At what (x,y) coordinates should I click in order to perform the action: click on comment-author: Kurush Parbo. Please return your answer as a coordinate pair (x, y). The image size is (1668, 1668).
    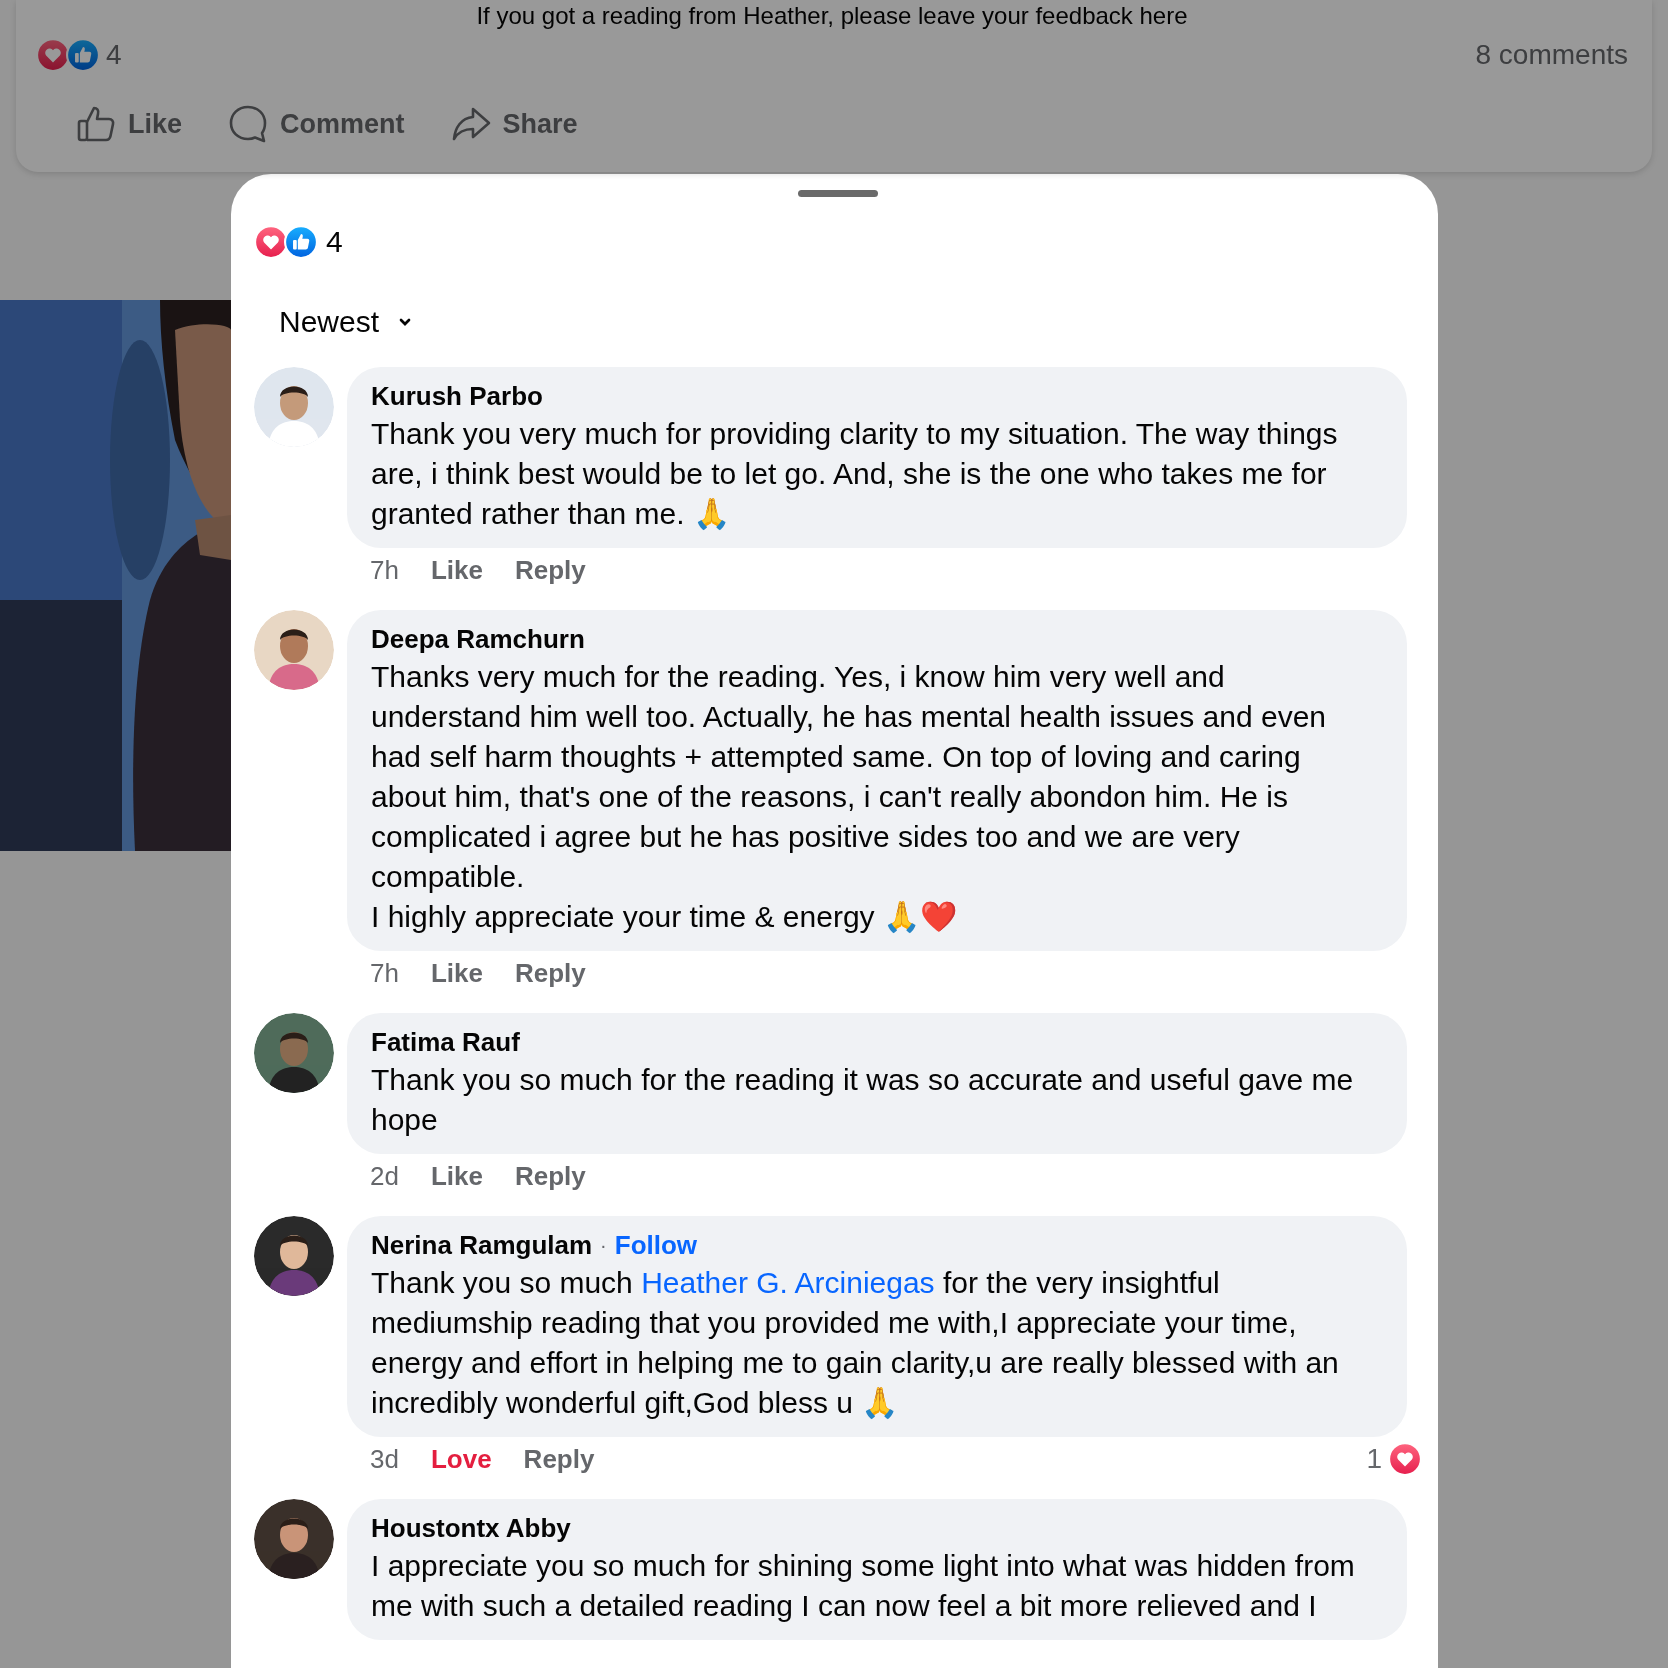
    Looking at the image, I should click on (457, 396).